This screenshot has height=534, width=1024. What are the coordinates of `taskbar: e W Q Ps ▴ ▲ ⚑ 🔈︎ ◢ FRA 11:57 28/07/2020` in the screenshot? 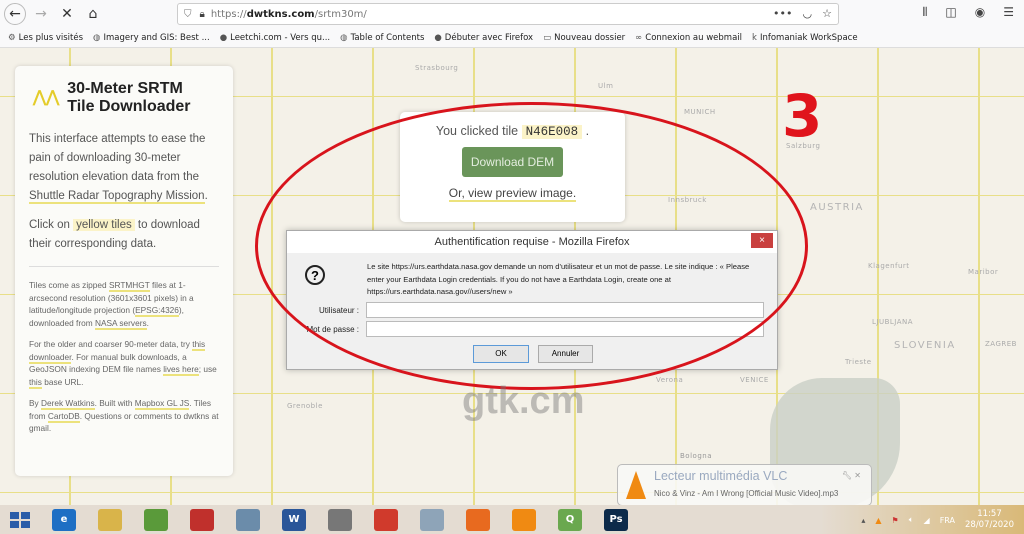 It's located at (512, 519).